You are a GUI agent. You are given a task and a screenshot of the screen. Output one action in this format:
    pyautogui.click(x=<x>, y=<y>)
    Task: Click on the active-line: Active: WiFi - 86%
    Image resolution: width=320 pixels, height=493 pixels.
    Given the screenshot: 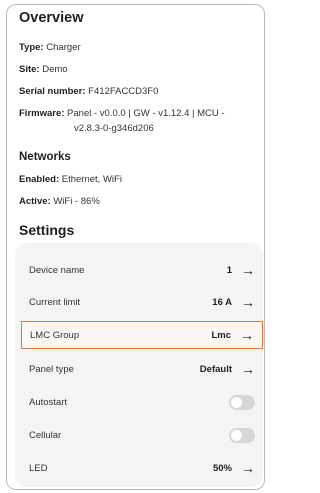 What is the action you would take?
    pyautogui.click(x=59, y=201)
    